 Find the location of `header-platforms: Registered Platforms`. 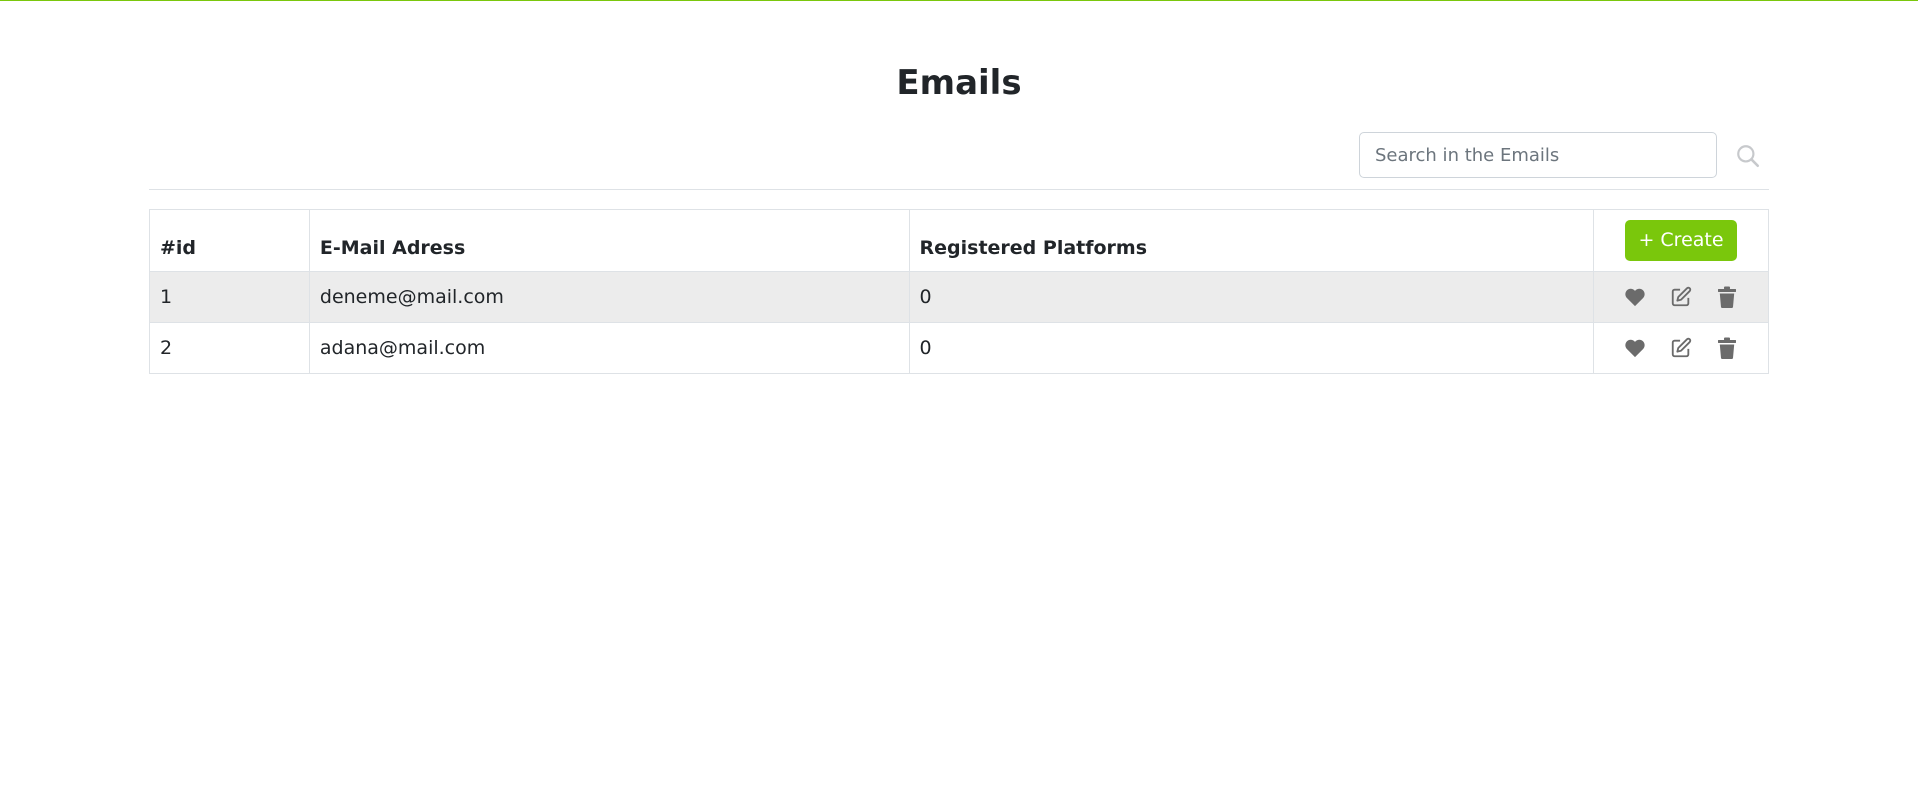

header-platforms: Registered Platforms is located at coordinates (1251, 240).